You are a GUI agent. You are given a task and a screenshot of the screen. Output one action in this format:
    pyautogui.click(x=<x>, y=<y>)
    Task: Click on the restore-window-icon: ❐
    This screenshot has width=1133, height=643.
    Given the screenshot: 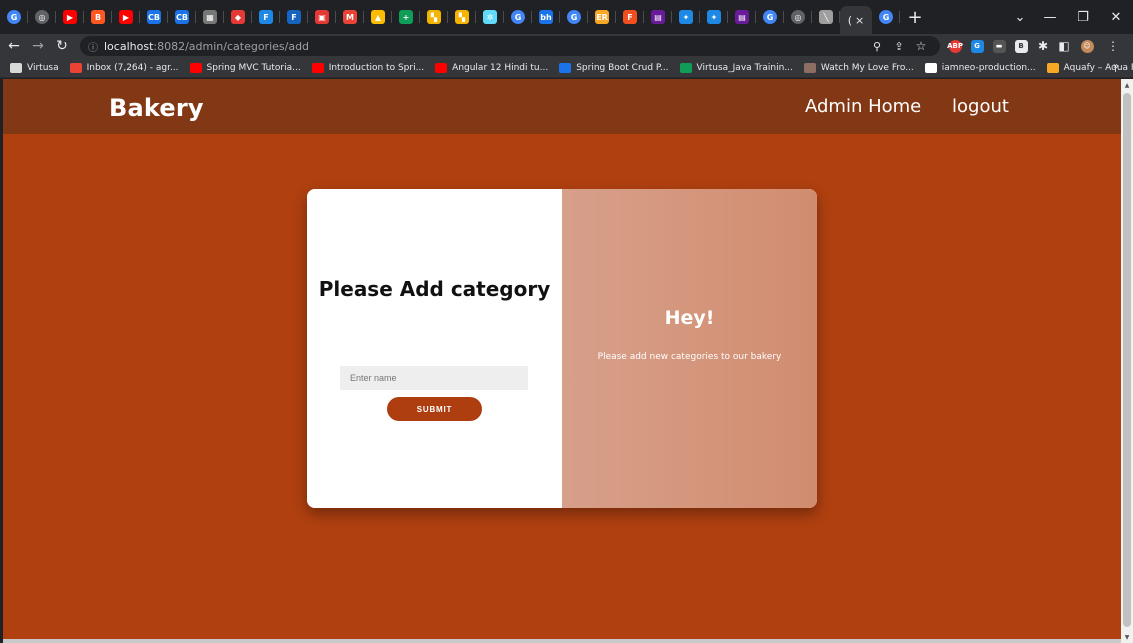 What is the action you would take?
    pyautogui.click(x=1083, y=17)
    